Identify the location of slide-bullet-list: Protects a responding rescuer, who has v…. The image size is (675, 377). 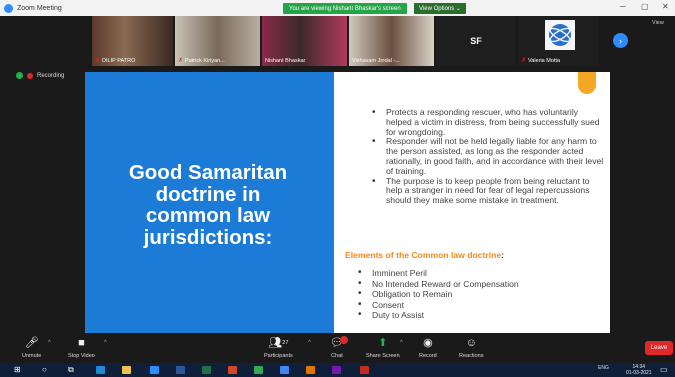
(488, 156).